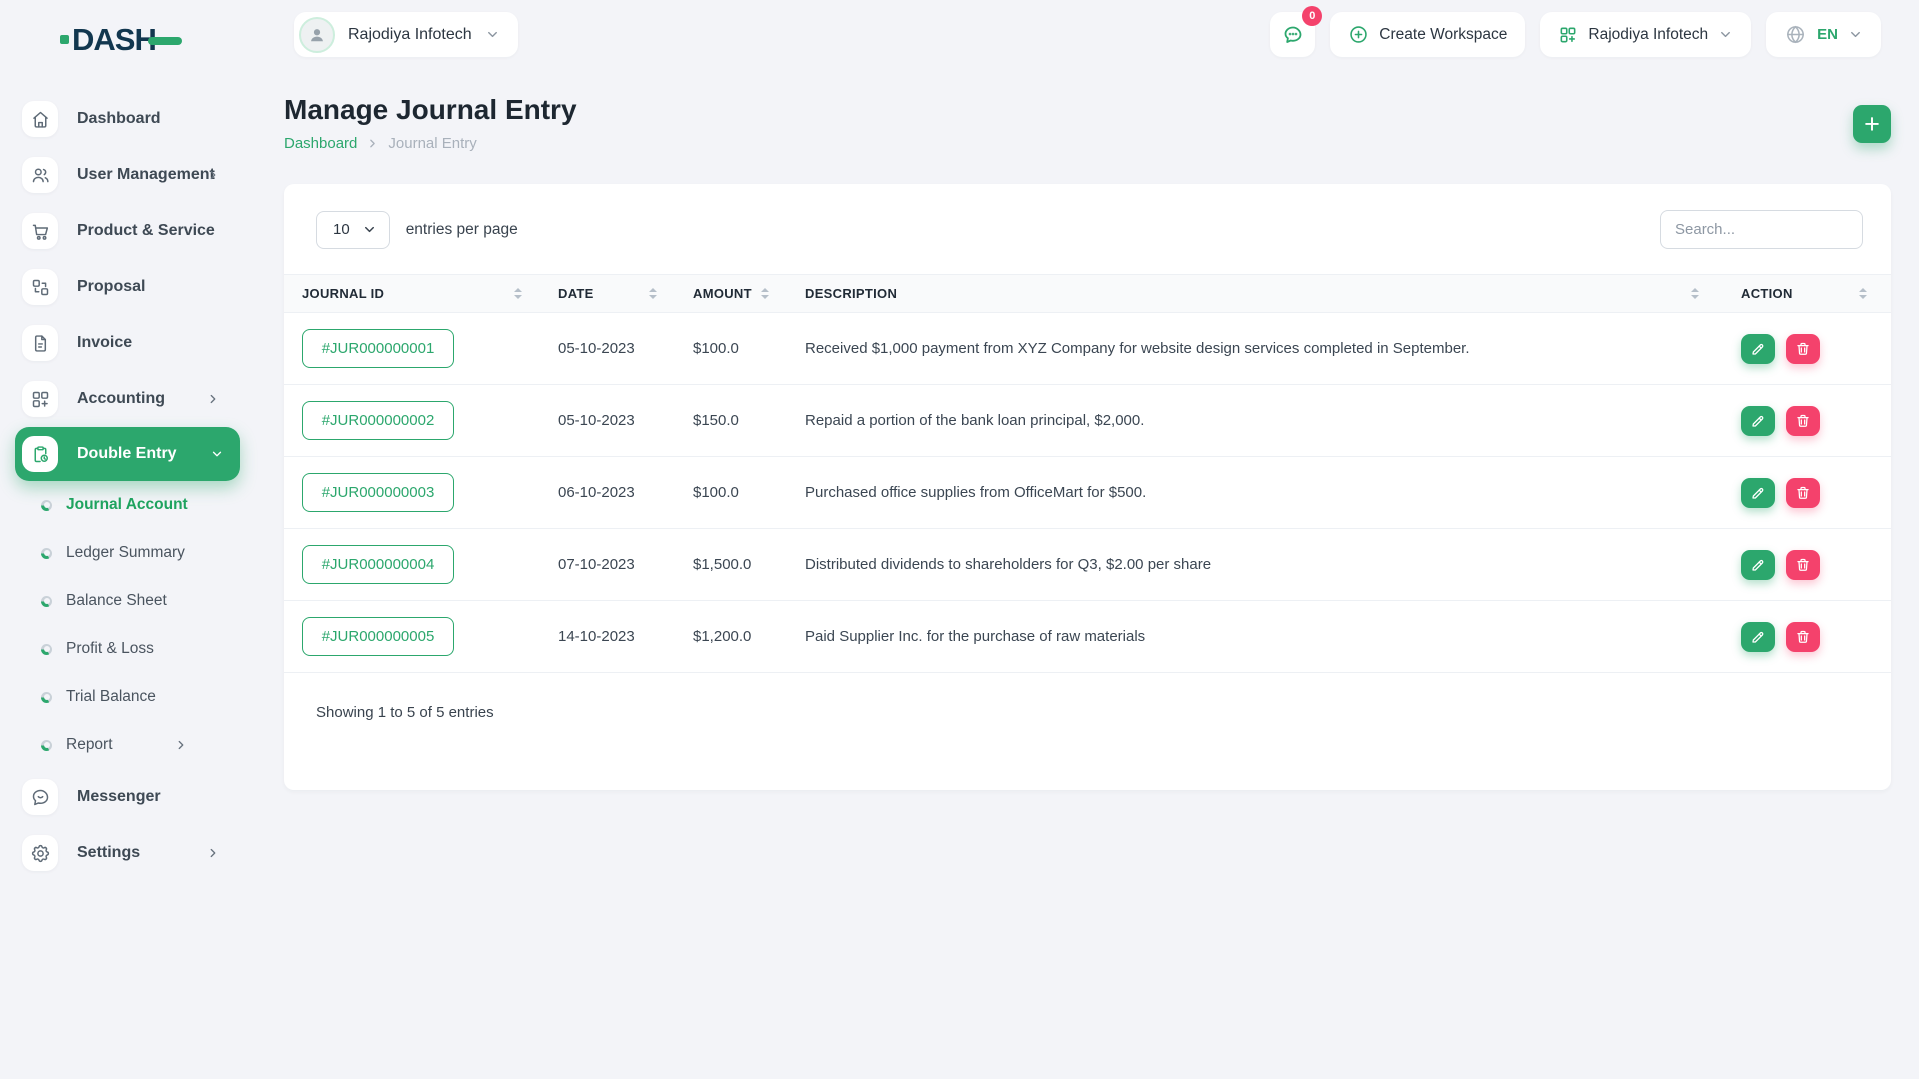 This screenshot has height=1079, width=1919. Describe the element at coordinates (120, 649) in the screenshot. I see `sidebar-subitem-profit-loss: Profit & Loss` at that location.